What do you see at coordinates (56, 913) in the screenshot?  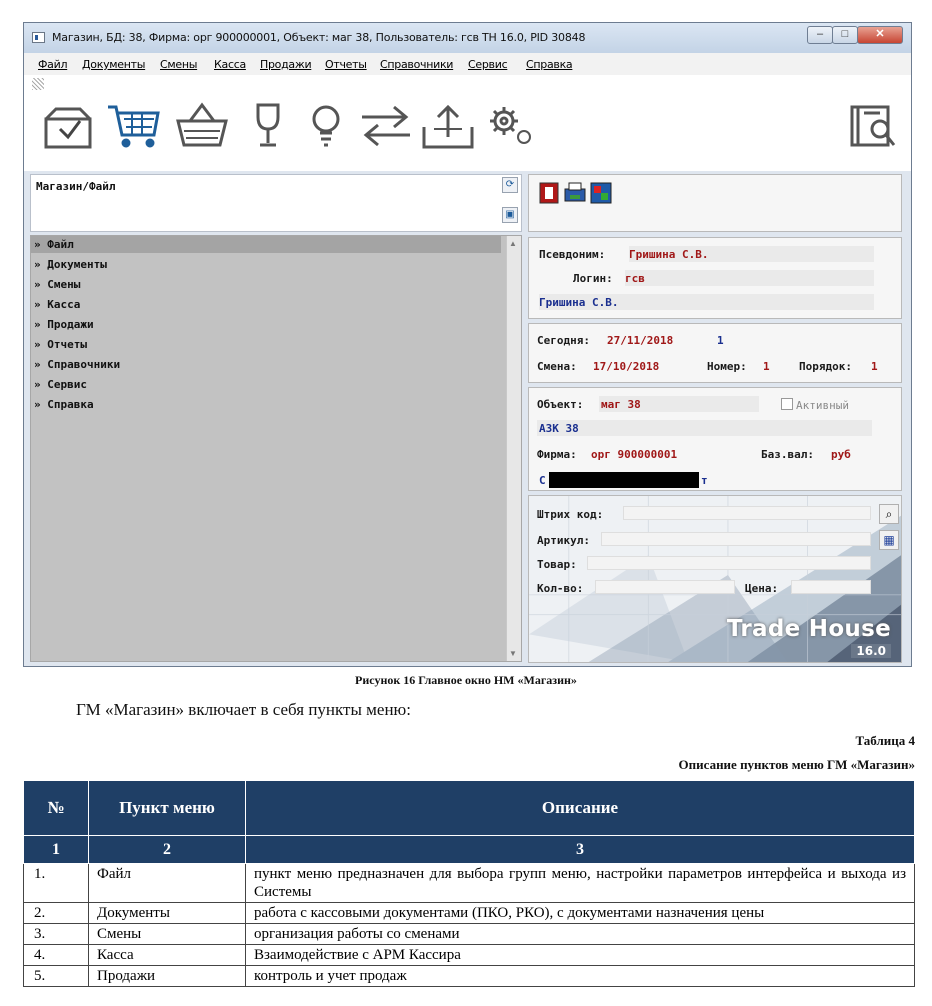 I see `row-number: 2.` at bounding box center [56, 913].